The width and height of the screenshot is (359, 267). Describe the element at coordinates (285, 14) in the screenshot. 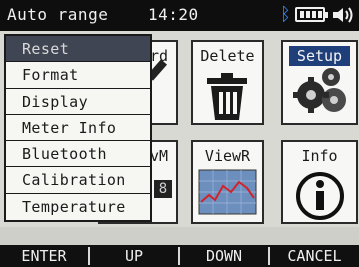

I see `bluetooth-icon: ᛒ` at that location.